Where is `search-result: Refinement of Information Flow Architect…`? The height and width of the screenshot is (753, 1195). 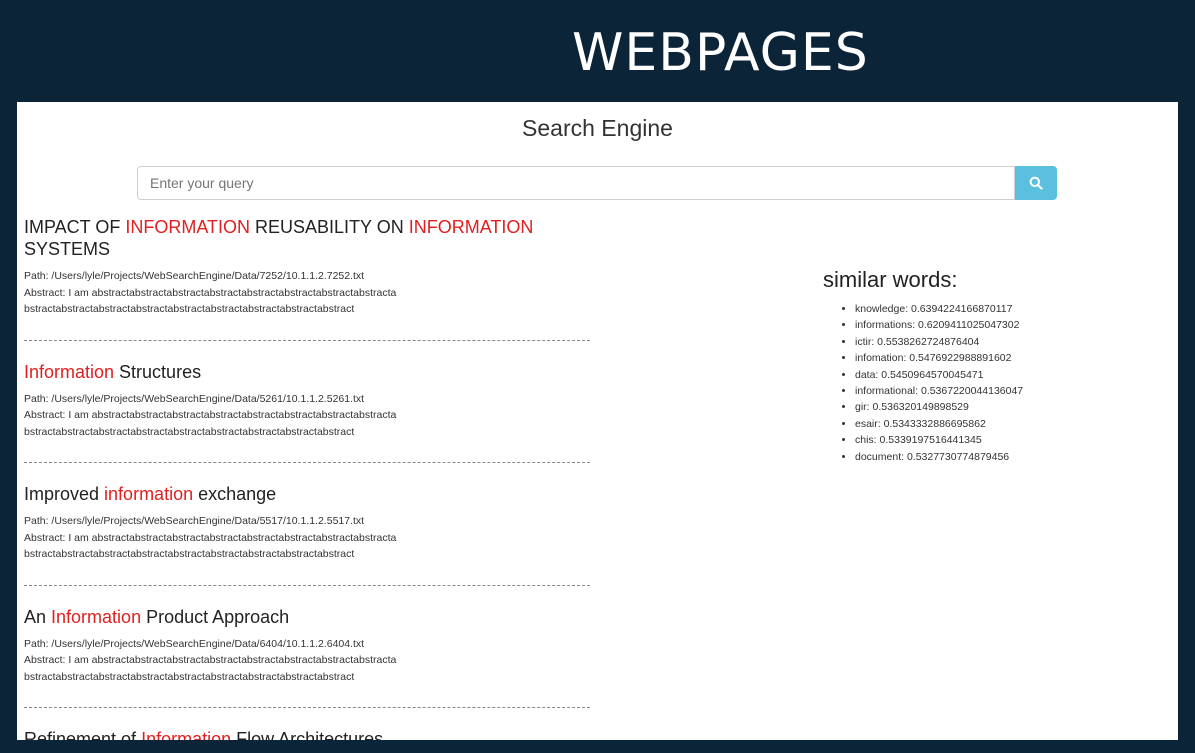
search-result: Refinement of Information Flow Architect… is located at coordinates (307, 734).